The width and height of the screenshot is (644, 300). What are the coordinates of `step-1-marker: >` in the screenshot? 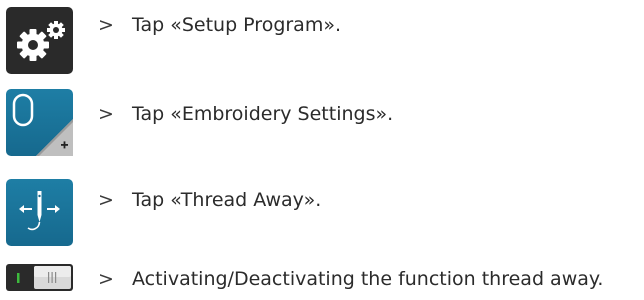 It's located at (106, 25).